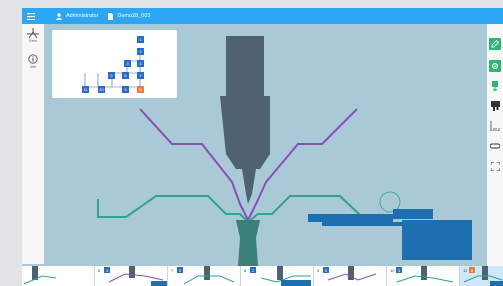 Image resolution: width=503 pixels, height=286 pixels. Describe the element at coordinates (111, 75) in the screenshot. I see `tree-node: 5` at that location.